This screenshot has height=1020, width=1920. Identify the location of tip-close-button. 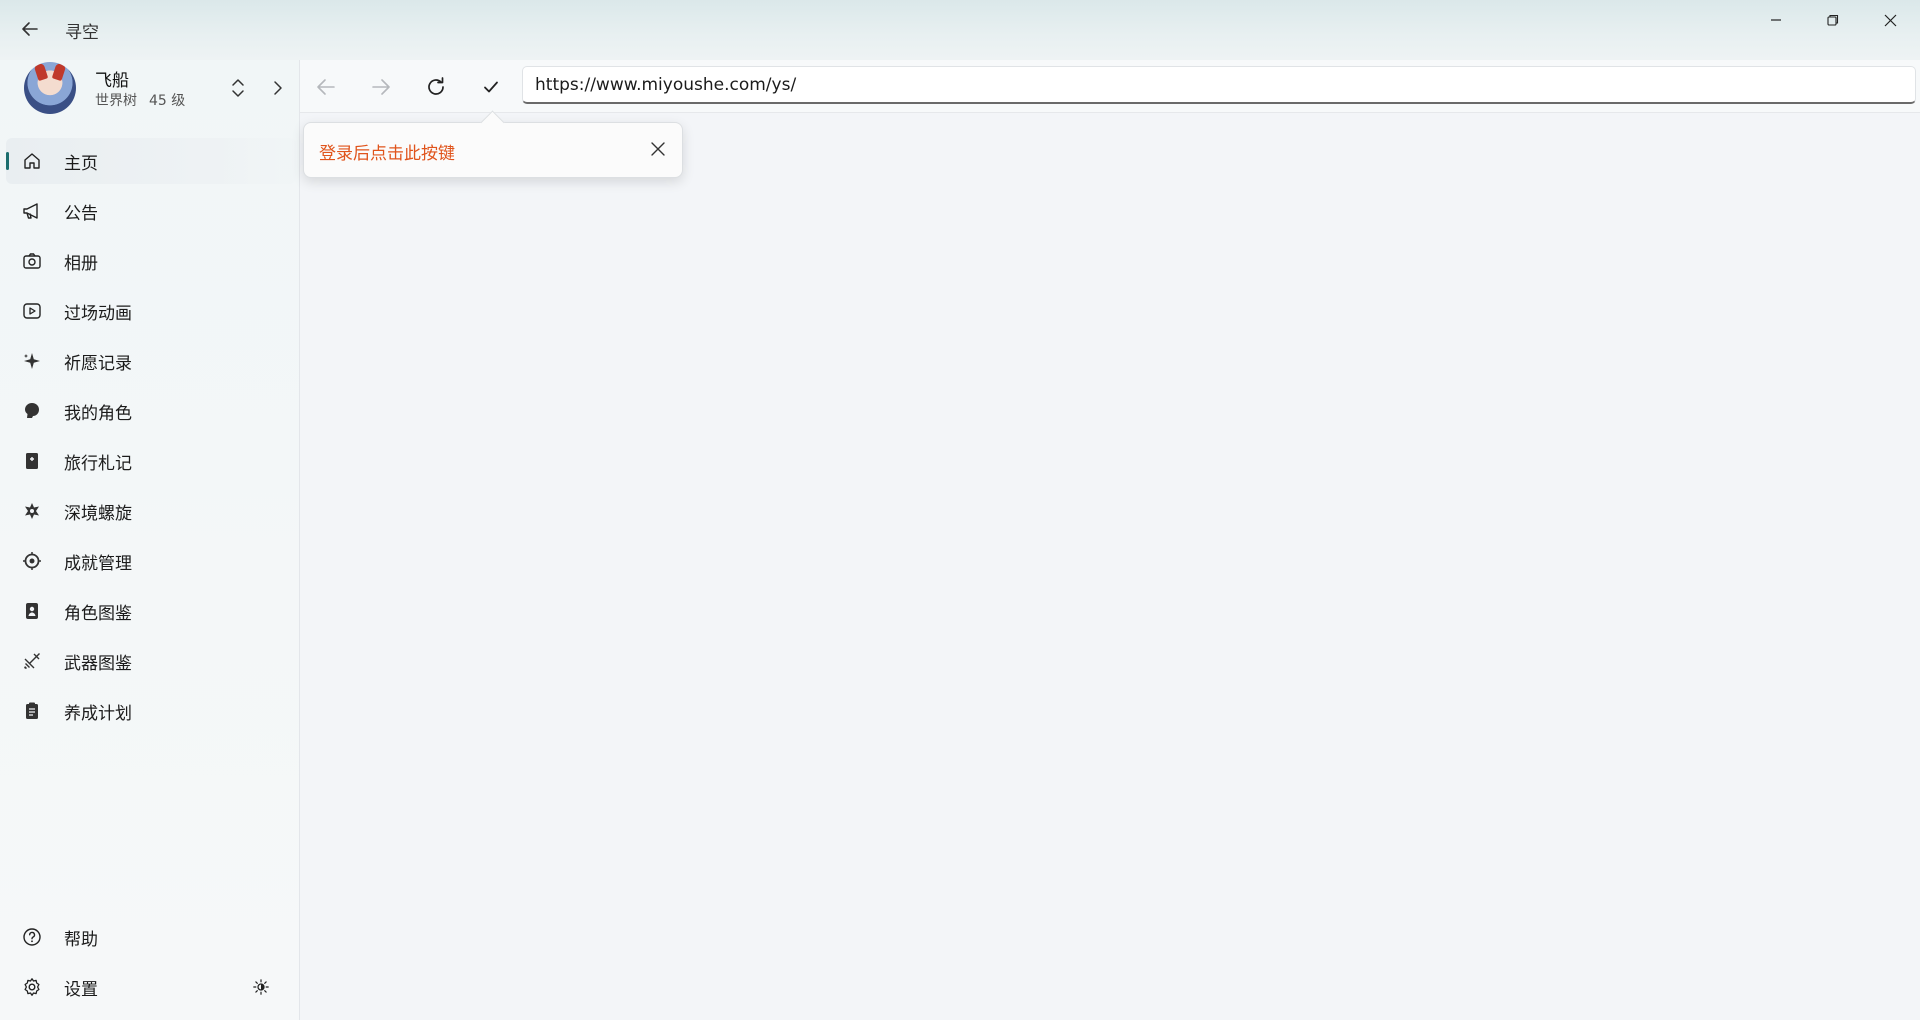
(658, 149).